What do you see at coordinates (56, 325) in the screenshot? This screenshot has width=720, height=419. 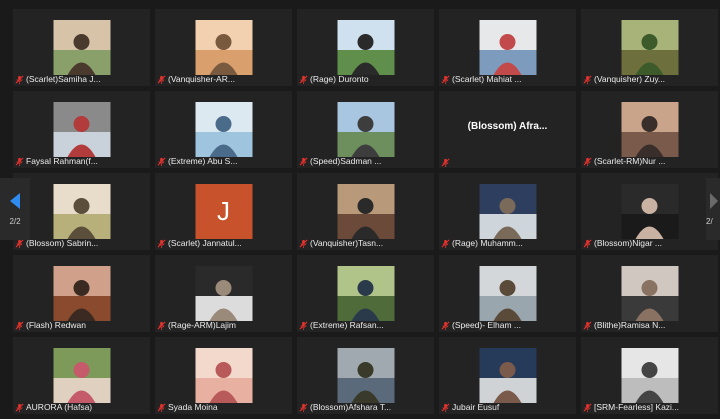 I see `participant-name: (Flash) Redwan` at bounding box center [56, 325].